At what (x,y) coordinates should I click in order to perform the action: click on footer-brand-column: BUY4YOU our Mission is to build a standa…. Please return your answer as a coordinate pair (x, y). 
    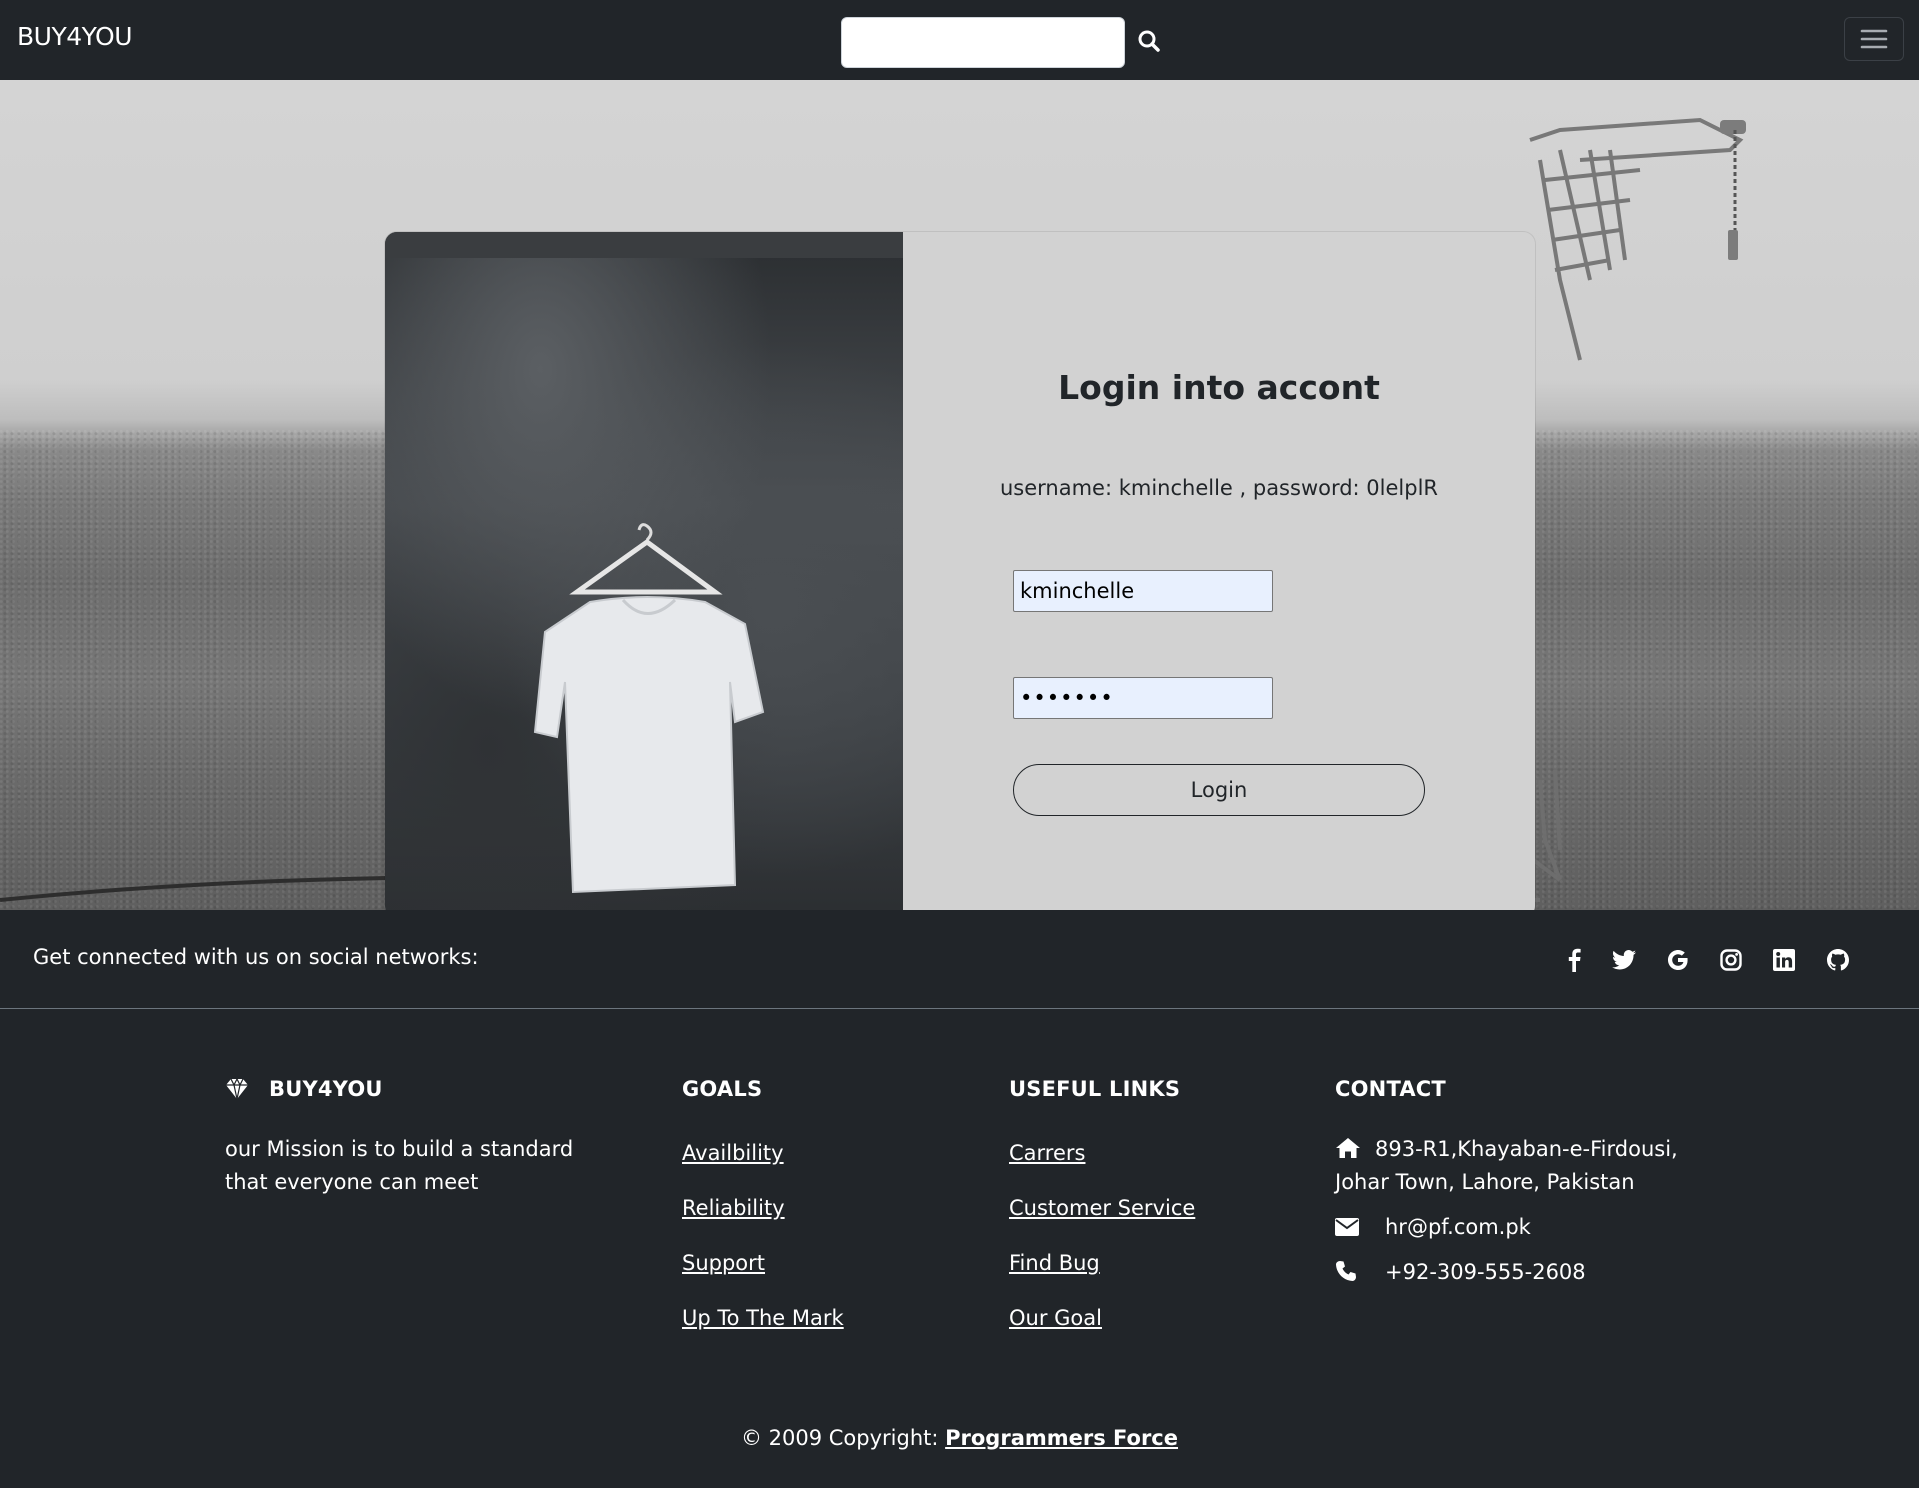
    Looking at the image, I should click on (399, 1137).